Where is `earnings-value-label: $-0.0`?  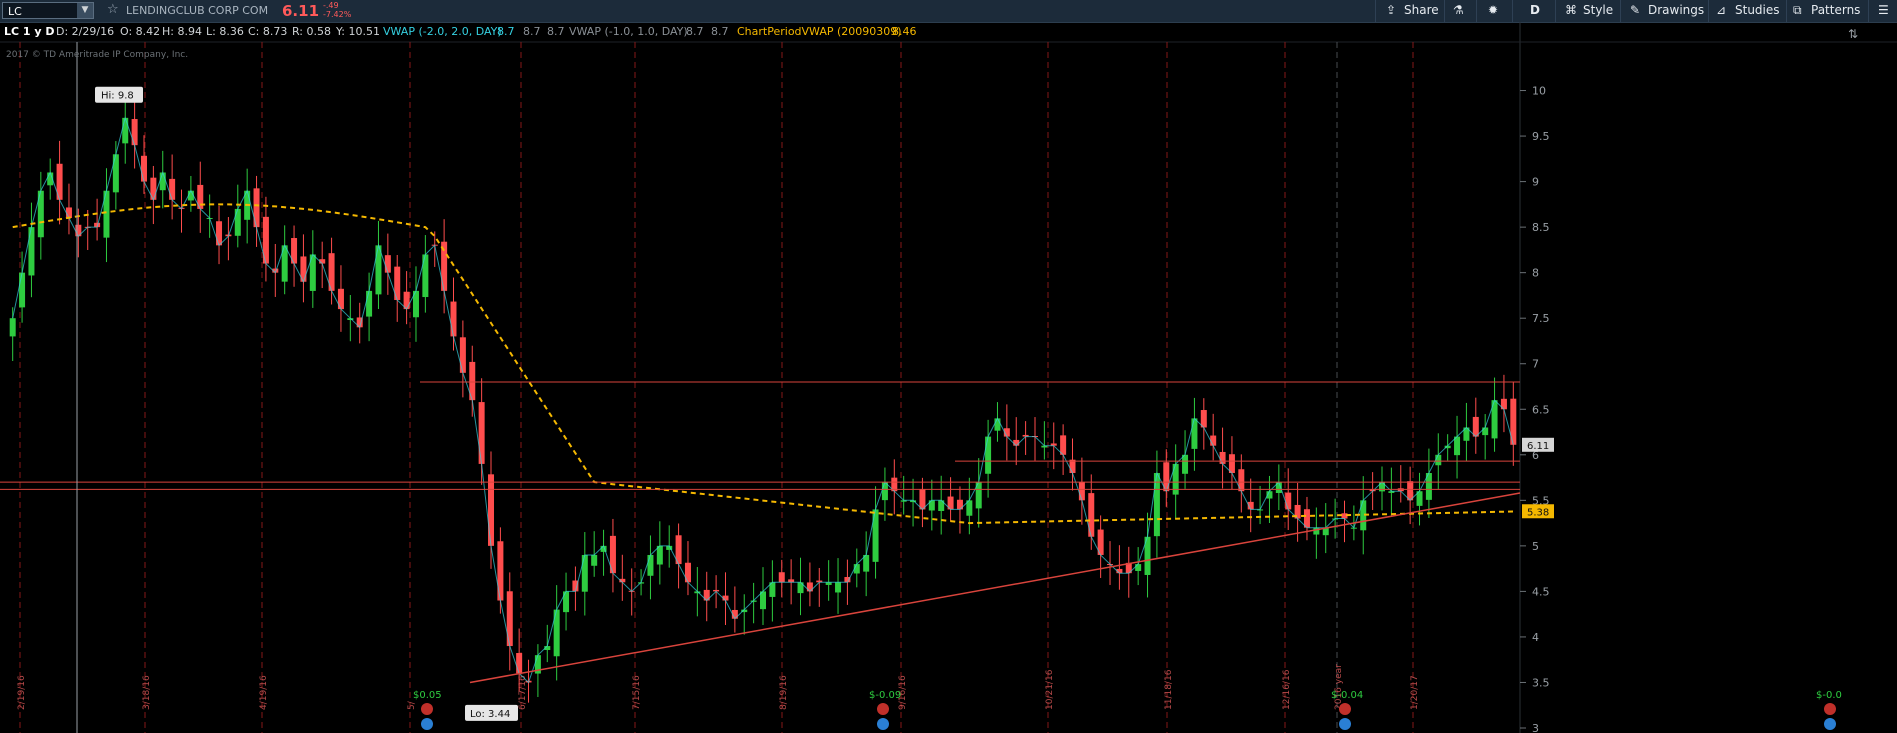
earnings-value-label: $-0.0 is located at coordinates (1829, 695).